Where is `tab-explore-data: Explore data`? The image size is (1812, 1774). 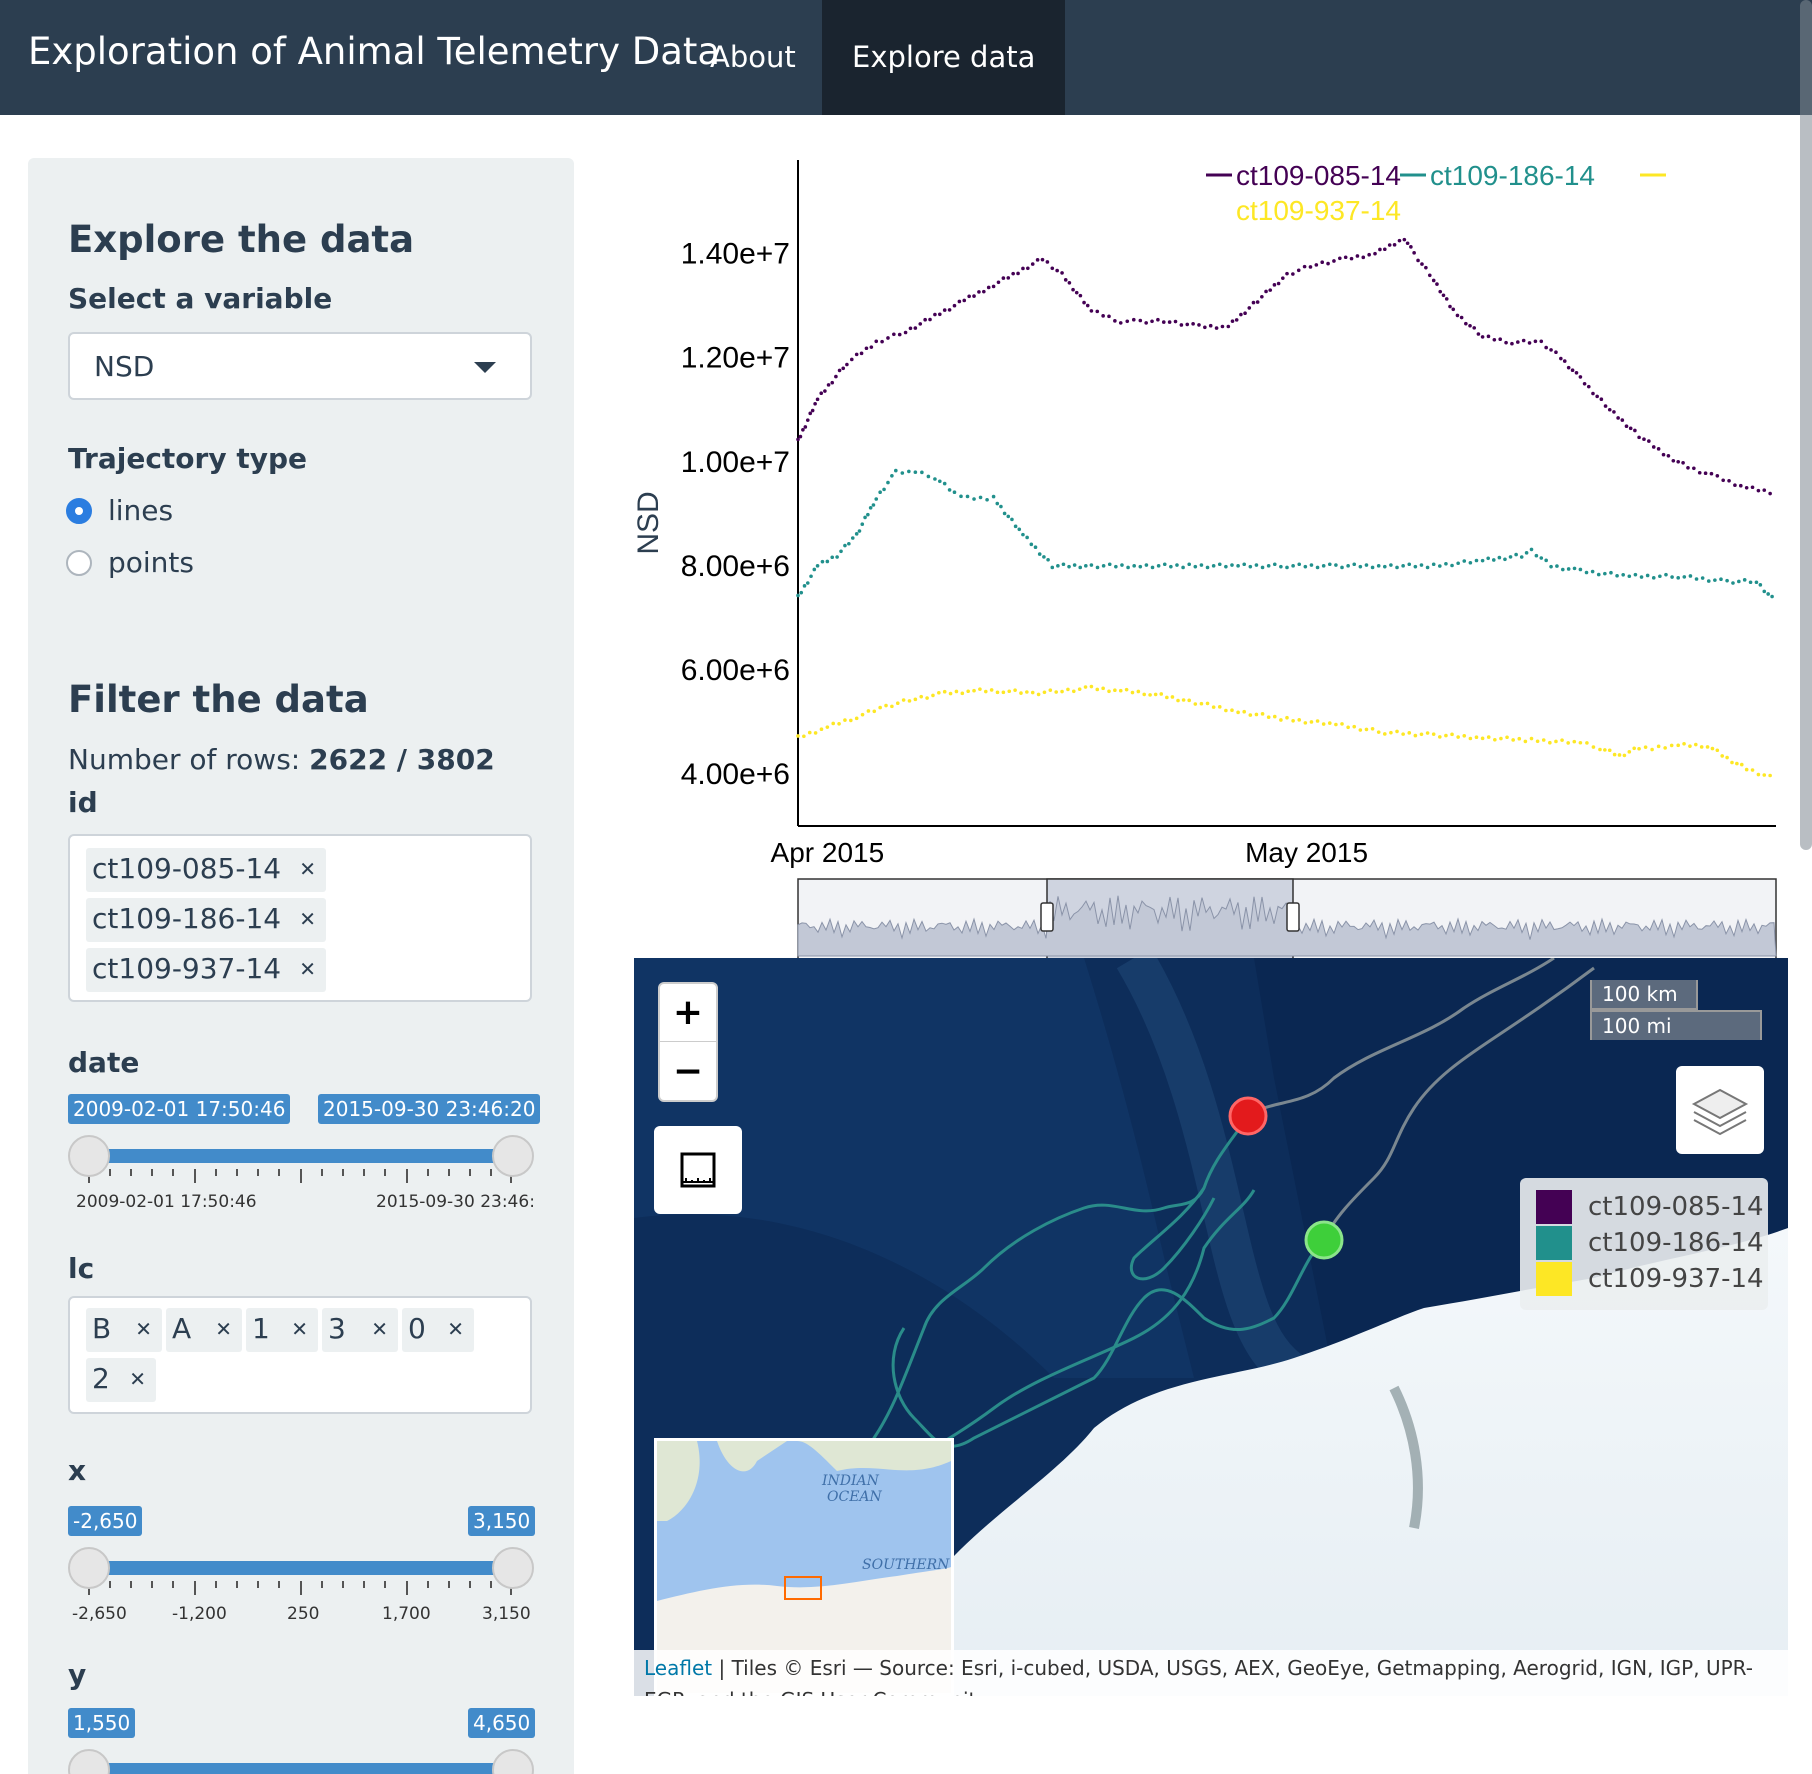 tab-explore-data: Explore data is located at coordinates (944, 57).